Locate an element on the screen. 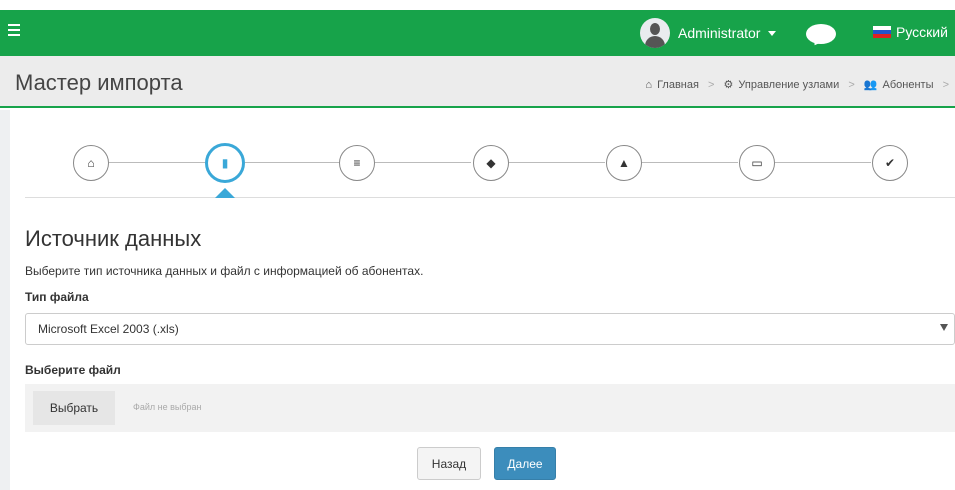 This screenshot has height=490, width=955. breadcrumb-home: Главная is located at coordinates (678, 85).